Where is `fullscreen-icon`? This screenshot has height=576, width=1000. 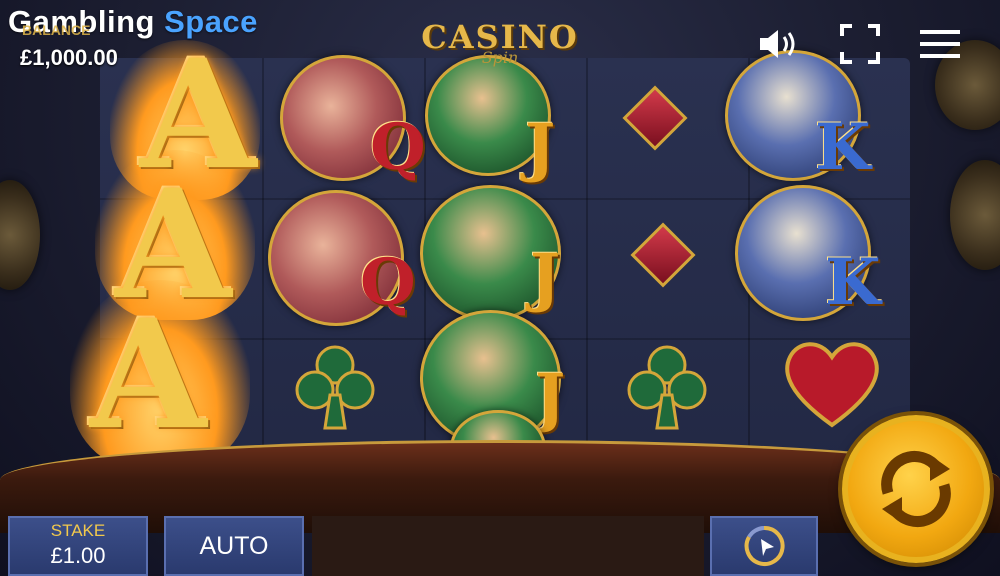
fullscreen-icon is located at coordinates (860, 44).